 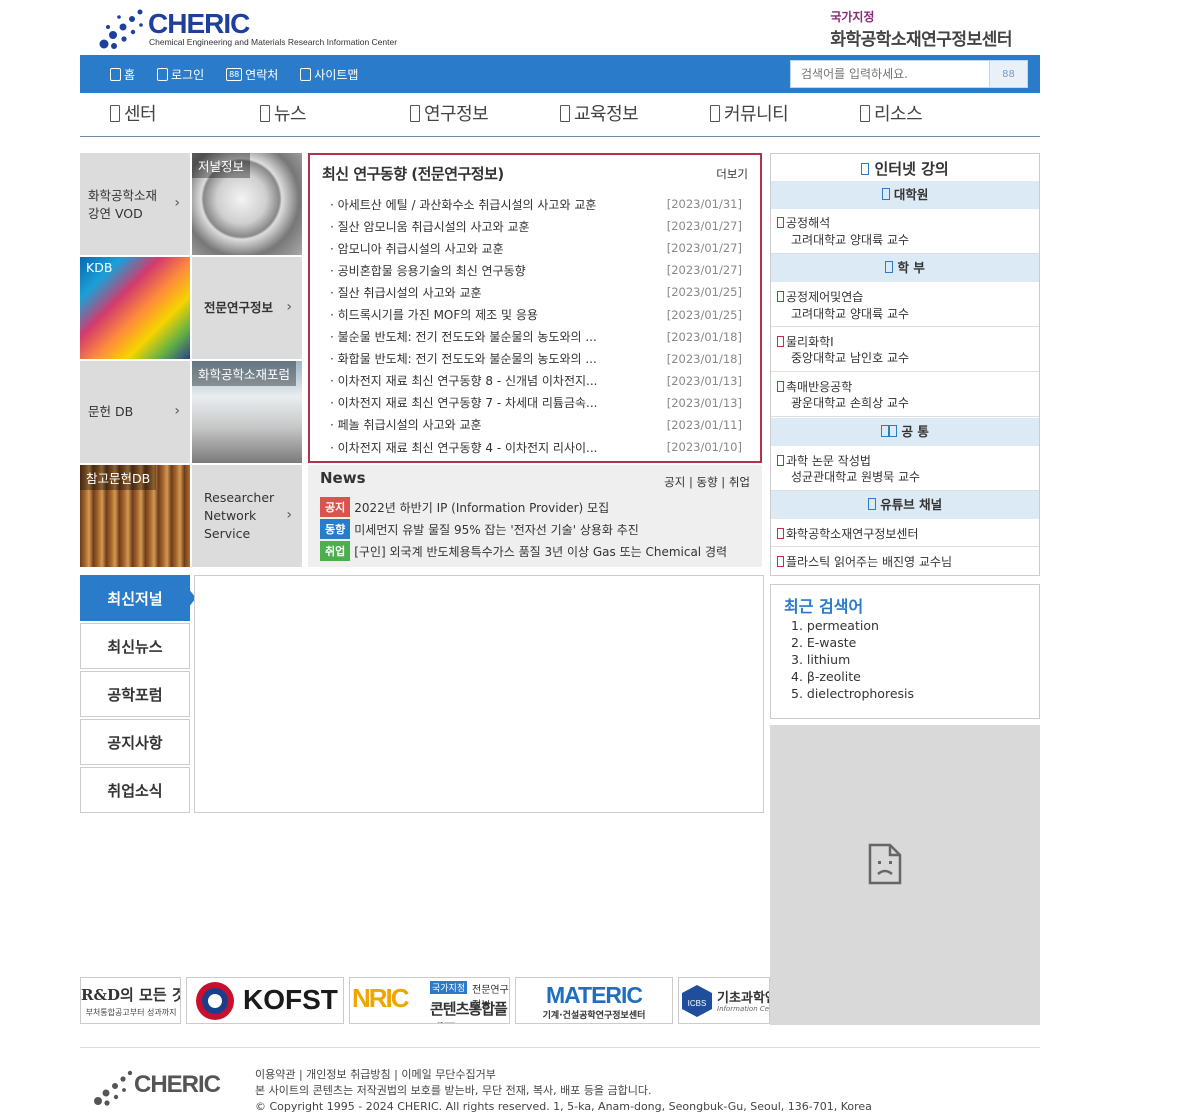 What do you see at coordinates (133, 113) in the screenshot?
I see `nav-center: 센터` at bounding box center [133, 113].